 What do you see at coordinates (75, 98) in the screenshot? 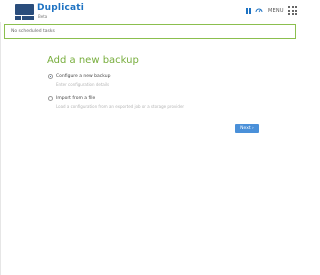
I see `import-from-file-label: Import from a file` at bounding box center [75, 98].